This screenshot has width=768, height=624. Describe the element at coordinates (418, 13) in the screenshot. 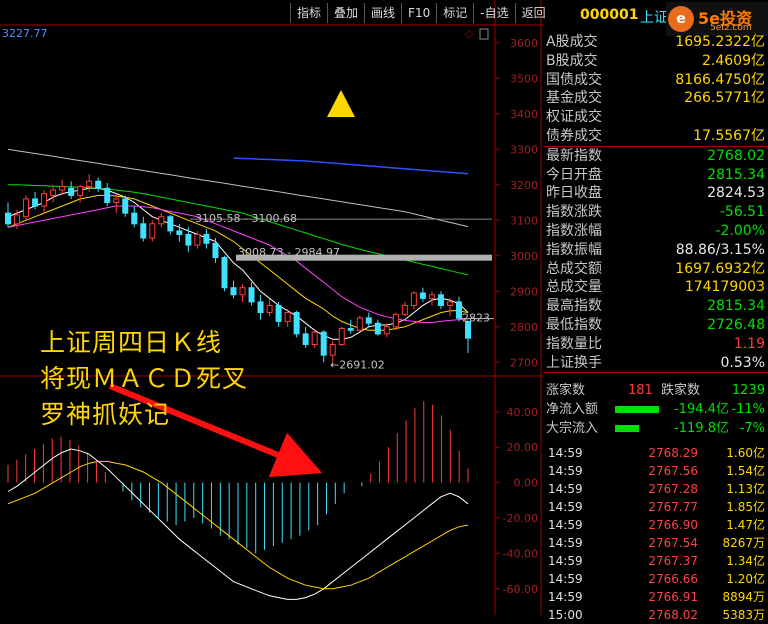

I see `toolbar-item-3: F10` at that location.